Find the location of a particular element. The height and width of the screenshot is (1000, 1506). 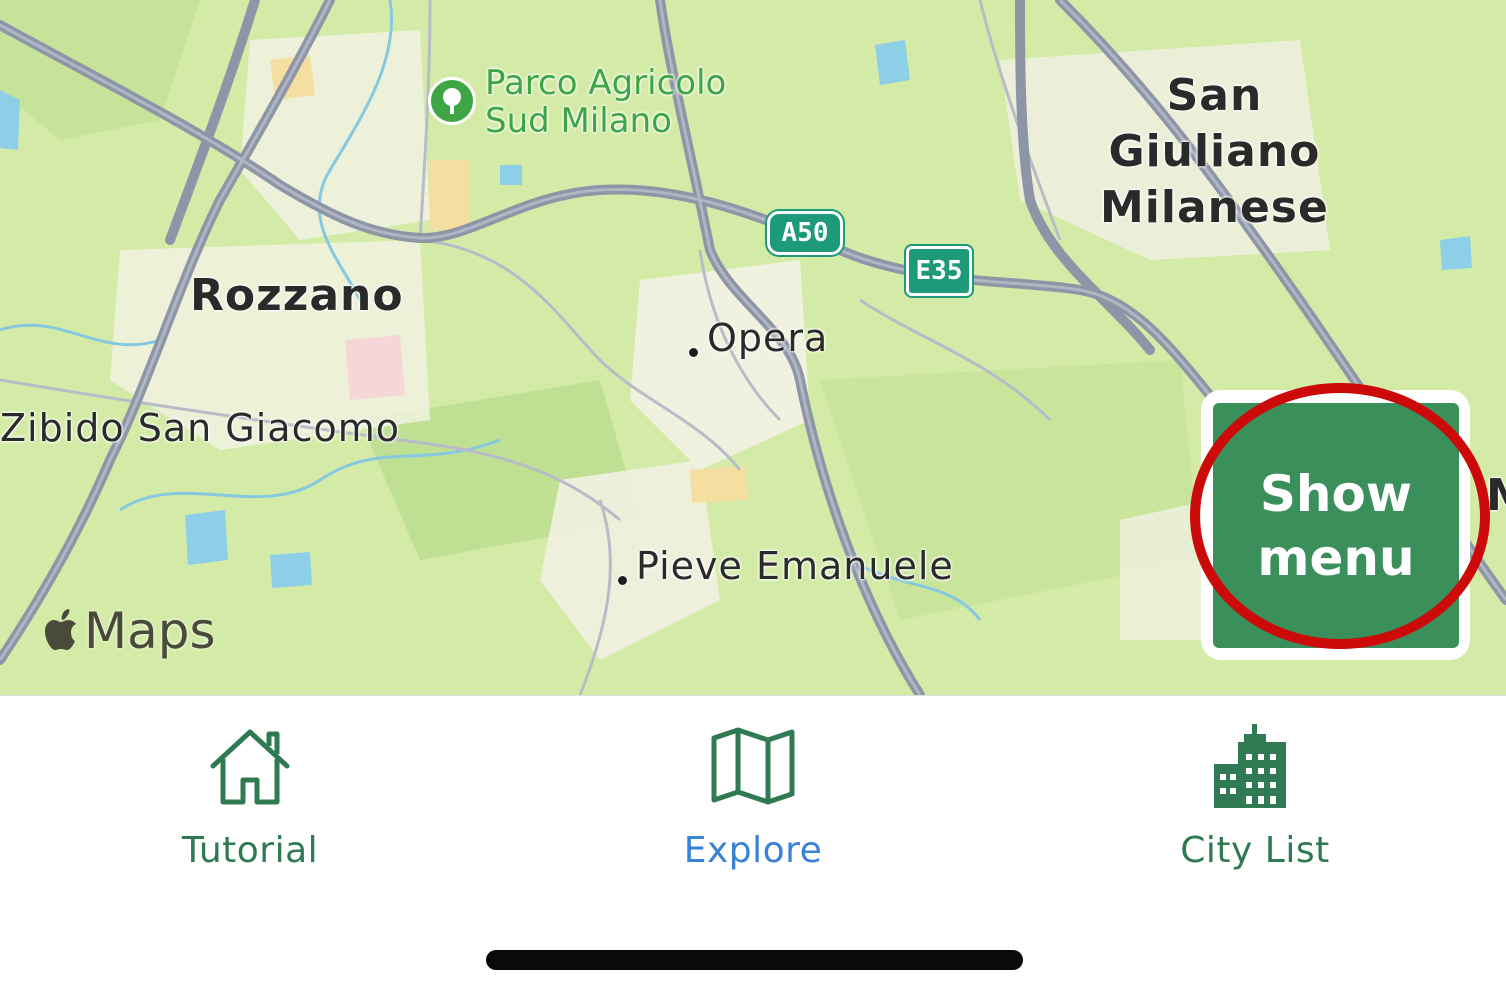

maps-attribution-label: Maps is located at coordinates (150, 631).